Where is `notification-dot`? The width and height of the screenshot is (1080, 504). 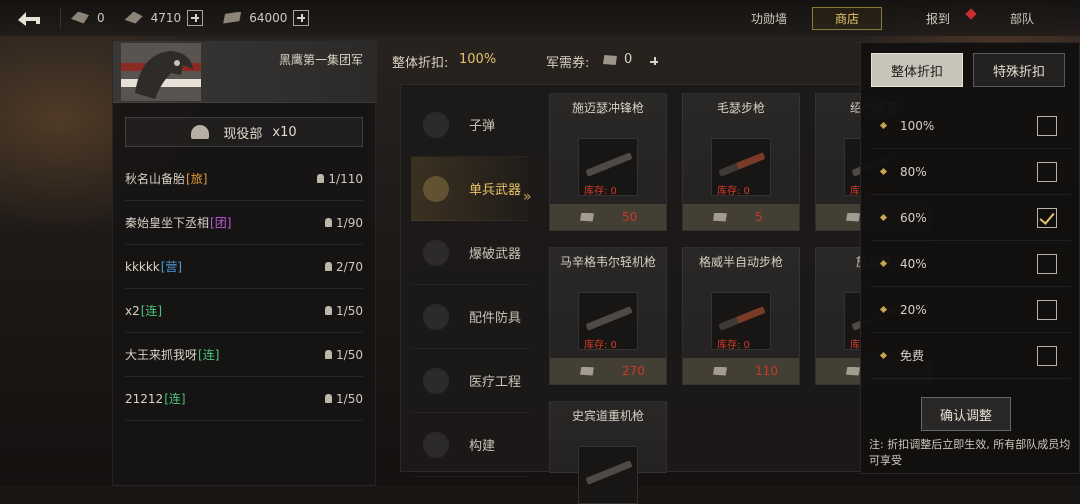 notification-dot is located at coordinates (971, 14).